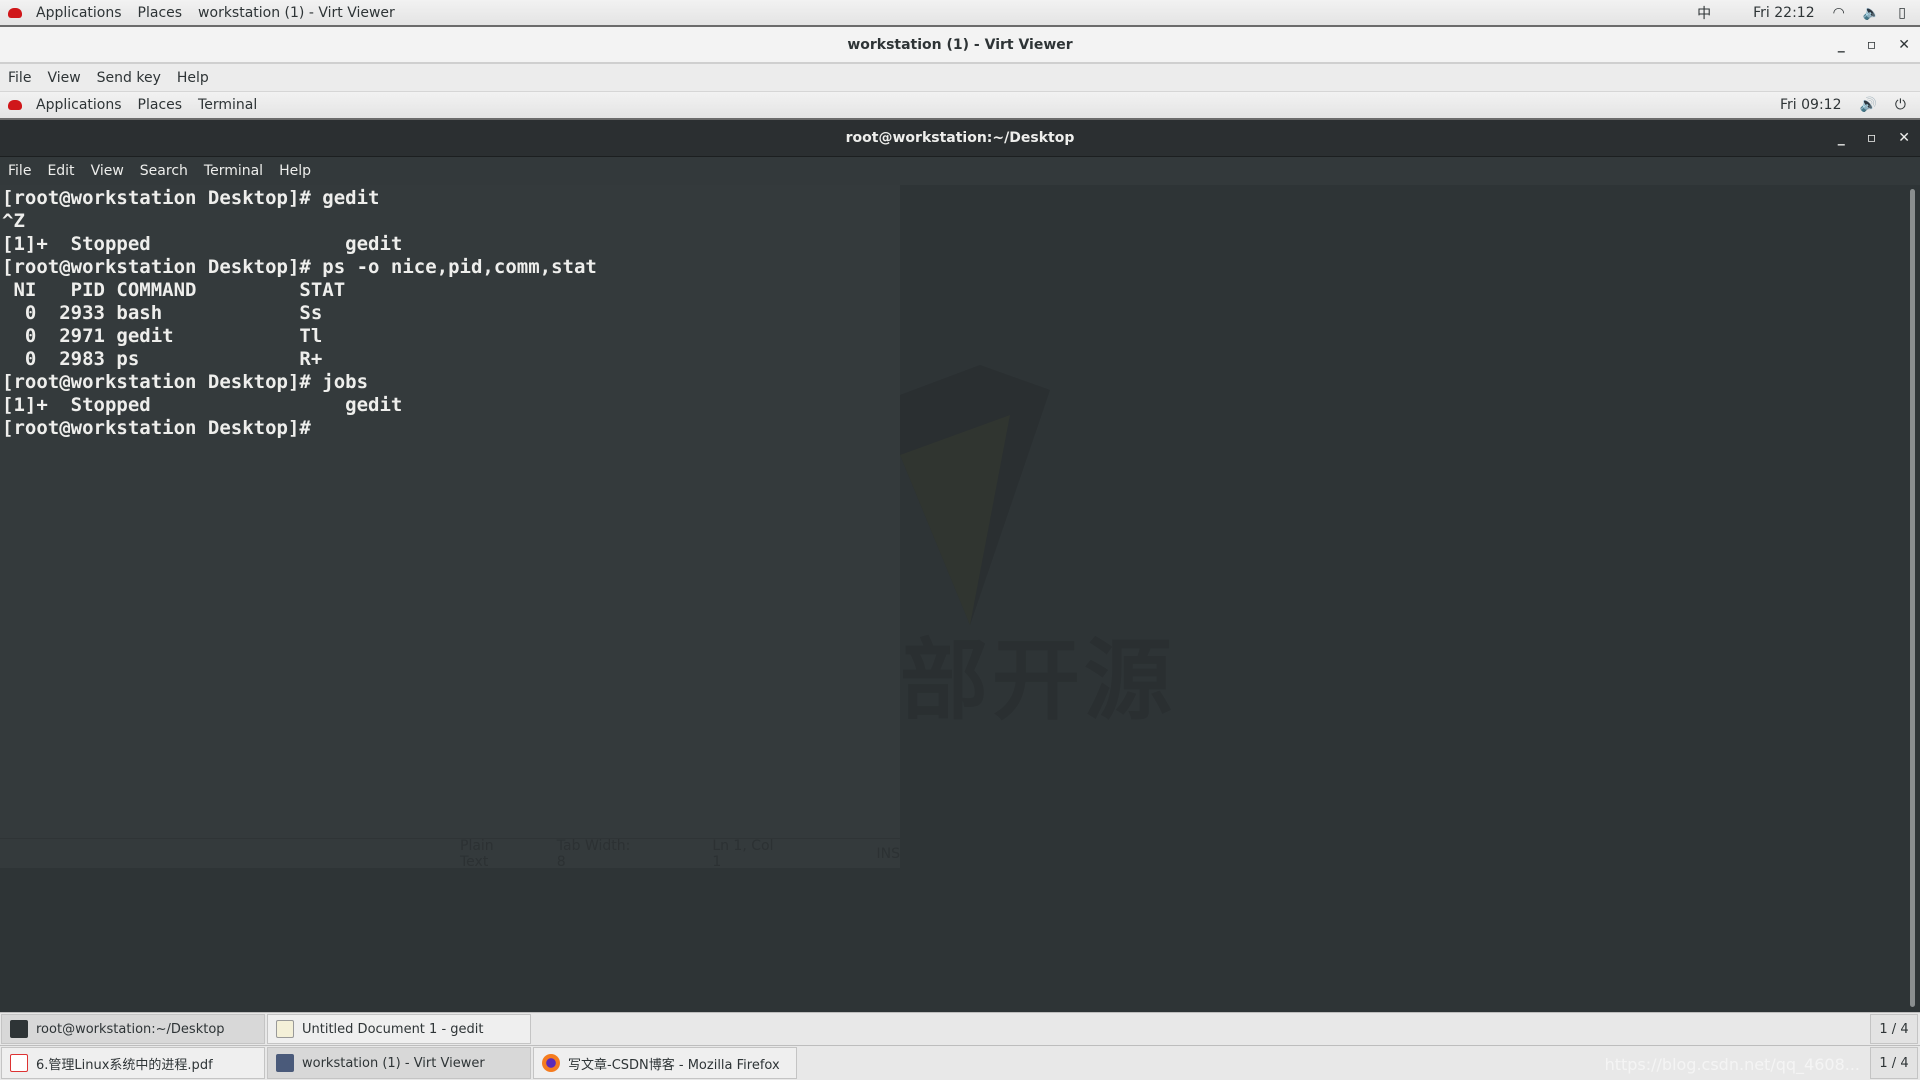  Describe the element at coordinates (174, 290) in the screenshot. I see `terminal-line: NI PID COMMAND STAT` at that location.